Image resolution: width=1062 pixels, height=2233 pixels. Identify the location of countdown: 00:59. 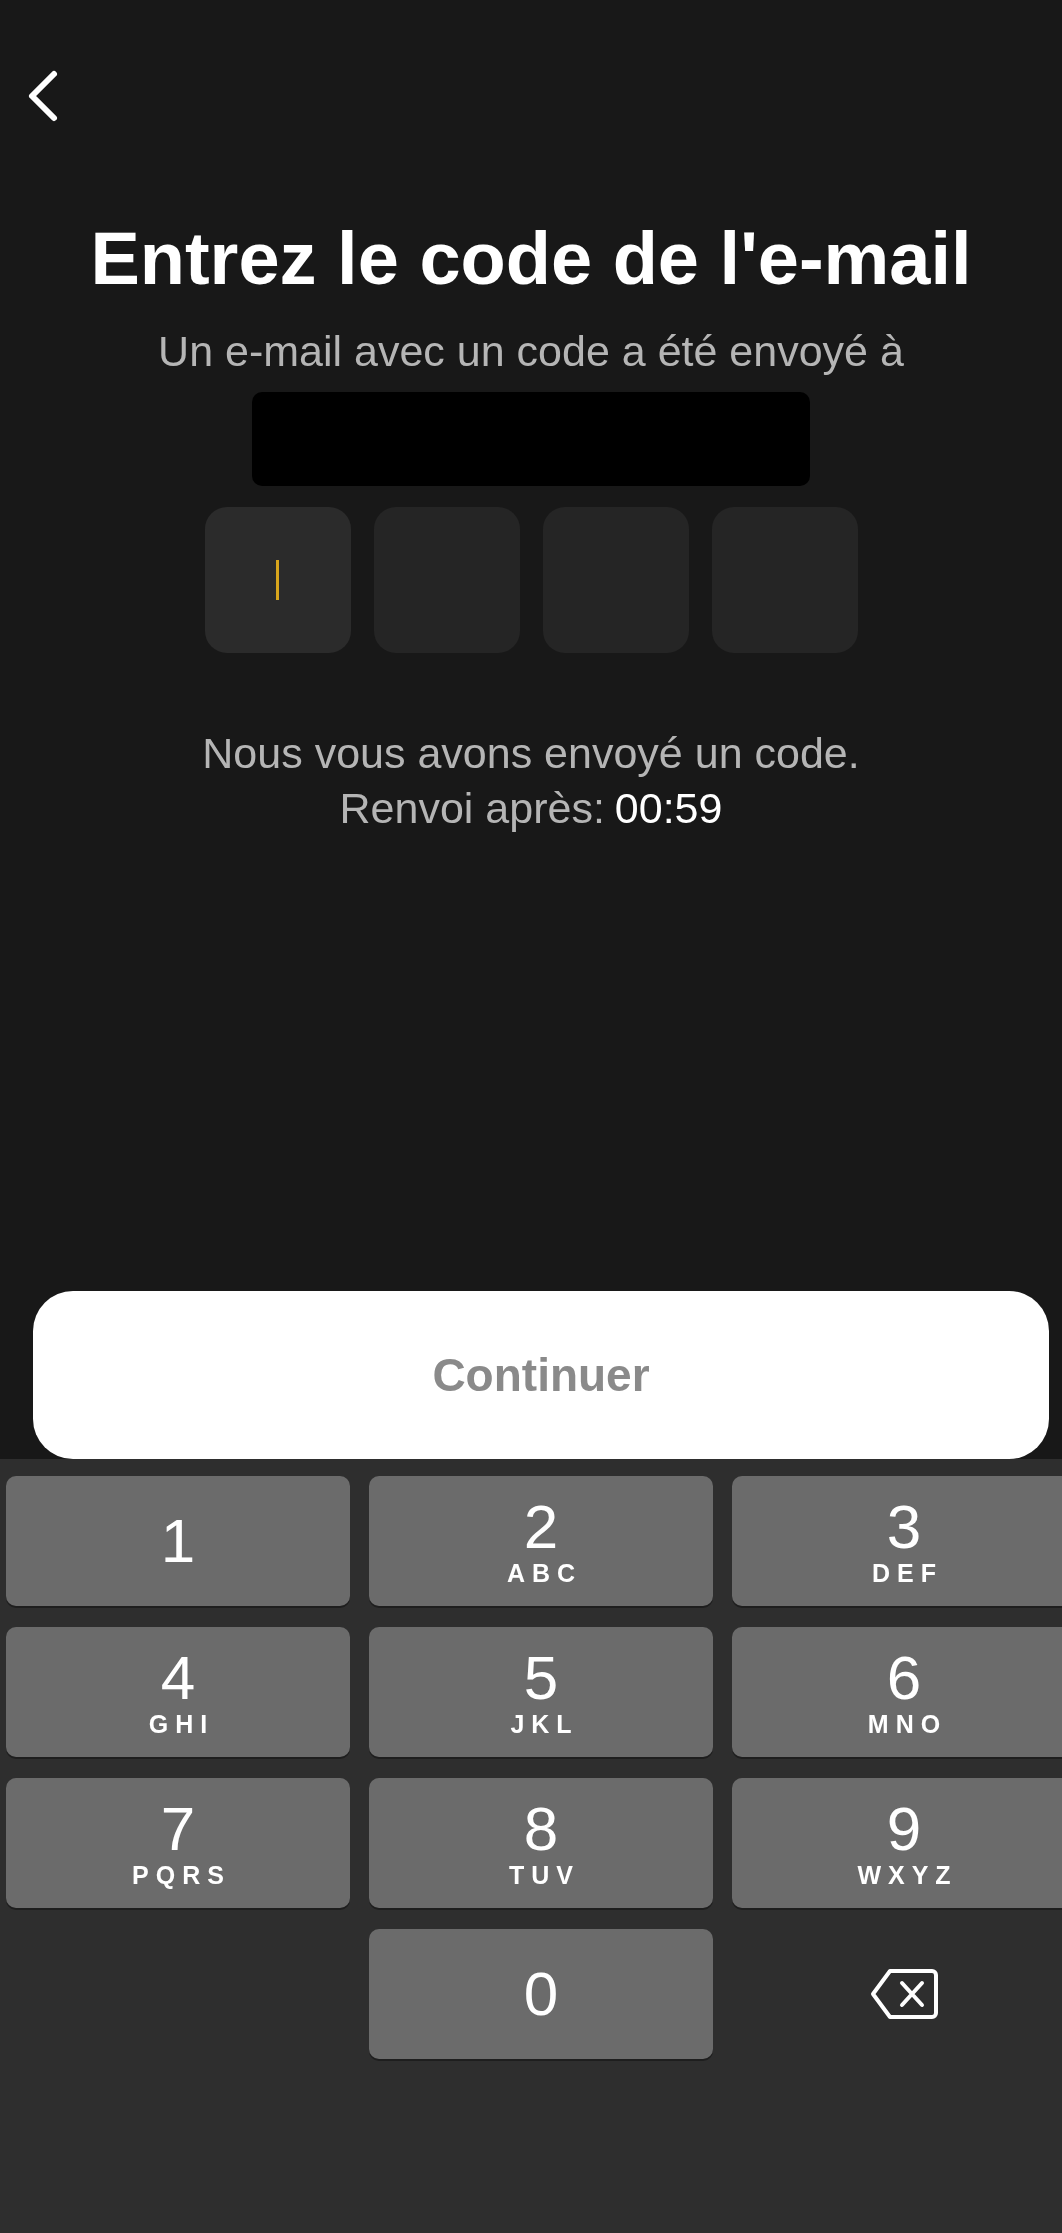
(668, 808).